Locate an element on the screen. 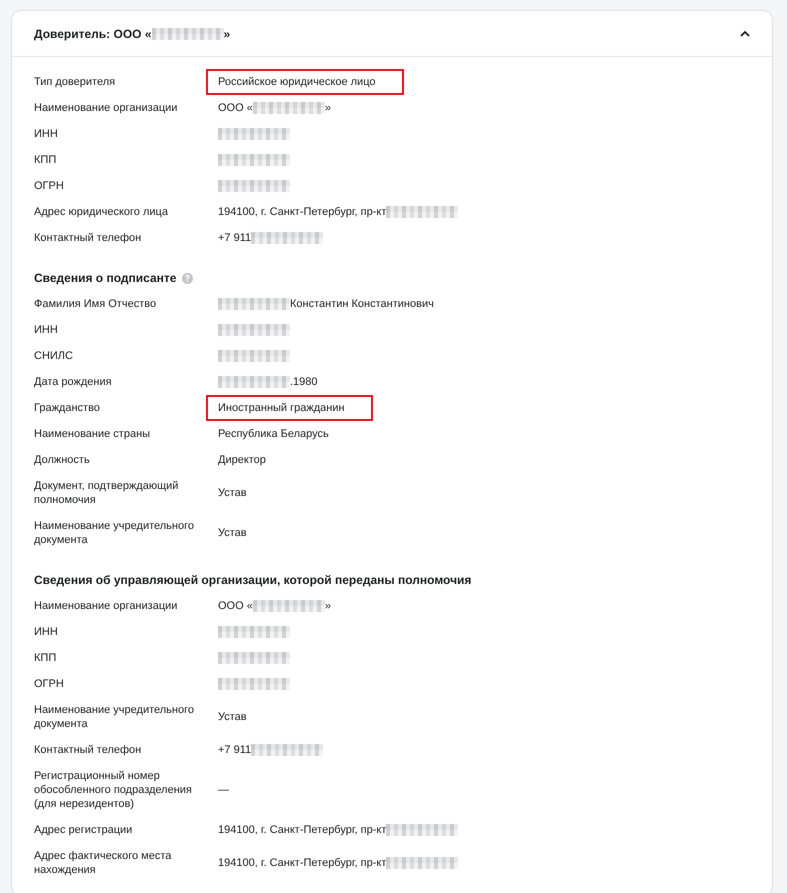 This screenshot has height=893, width=787. field-label: Дата рождения is located at coordinates (73, 382).